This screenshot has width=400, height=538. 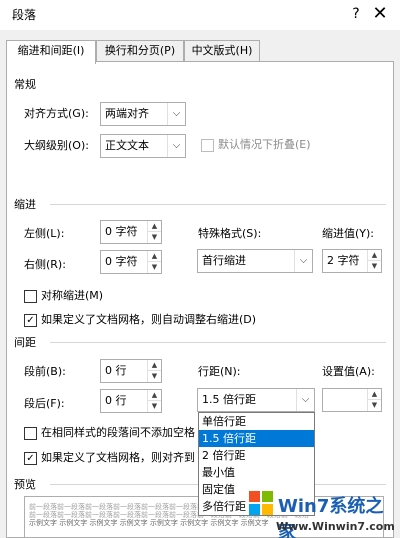 What do you see at coordinates (56, 113) in the screenshot?
I see `alignment-label: 对齐方式(G):` at bounding box center [56, 113].